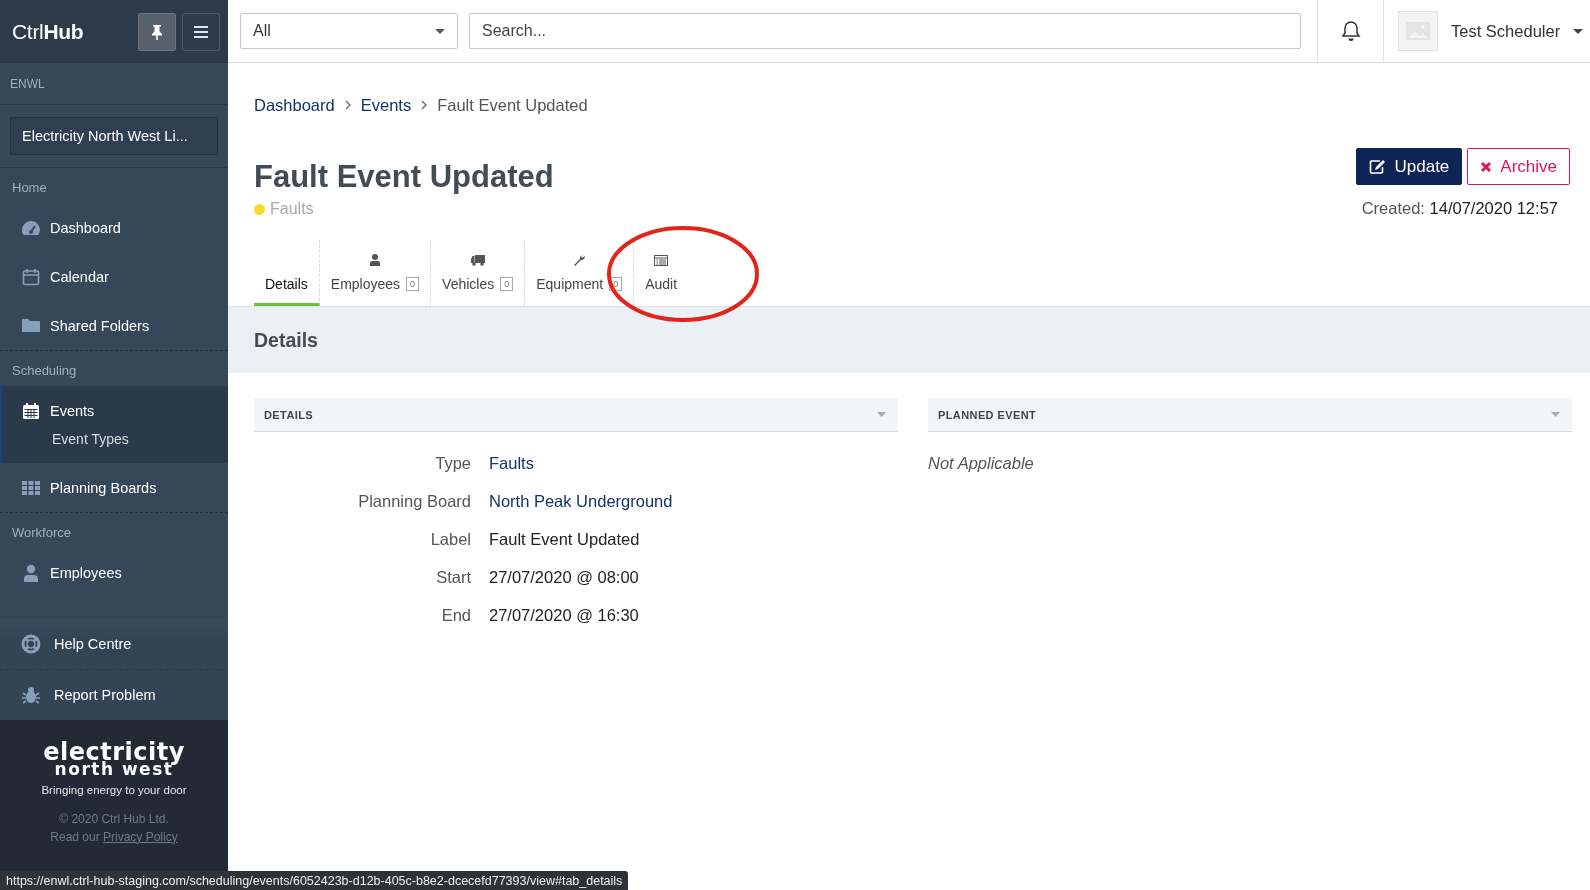  Describe the element at coordinates (414, 501) in the screenshot. I see `field-label: Planning Board` at that location.